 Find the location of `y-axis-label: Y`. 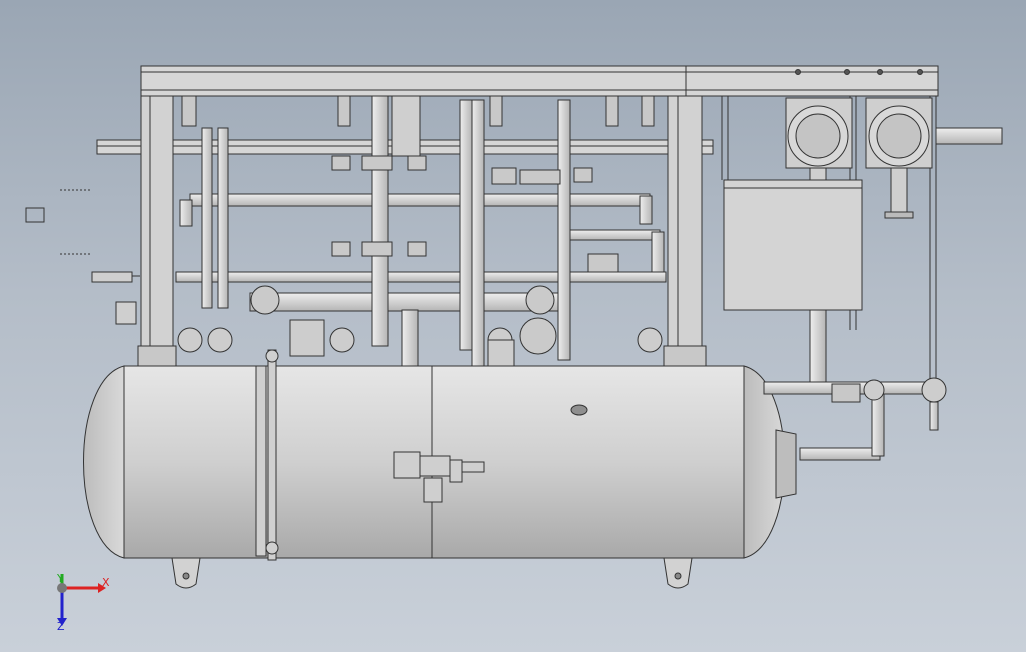

y-axis-label: Y is located at coordinates (60, 578).